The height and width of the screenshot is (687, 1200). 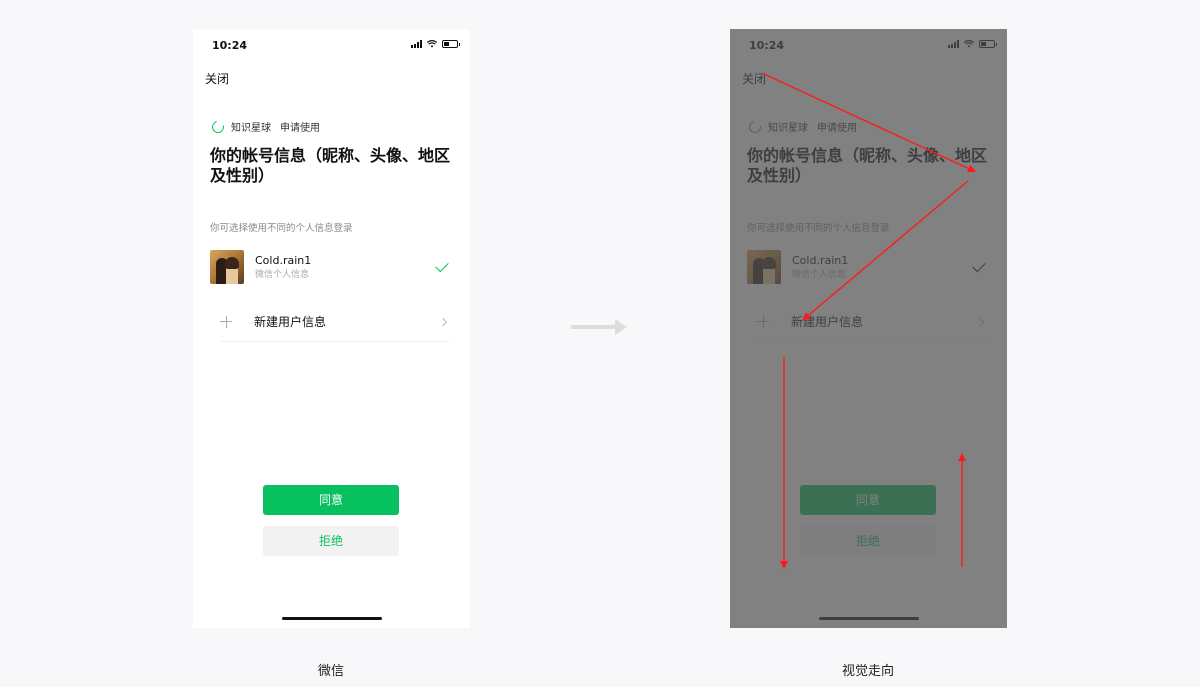 I want to click on caption-wechat: 微信, so click(x=330, y=671).